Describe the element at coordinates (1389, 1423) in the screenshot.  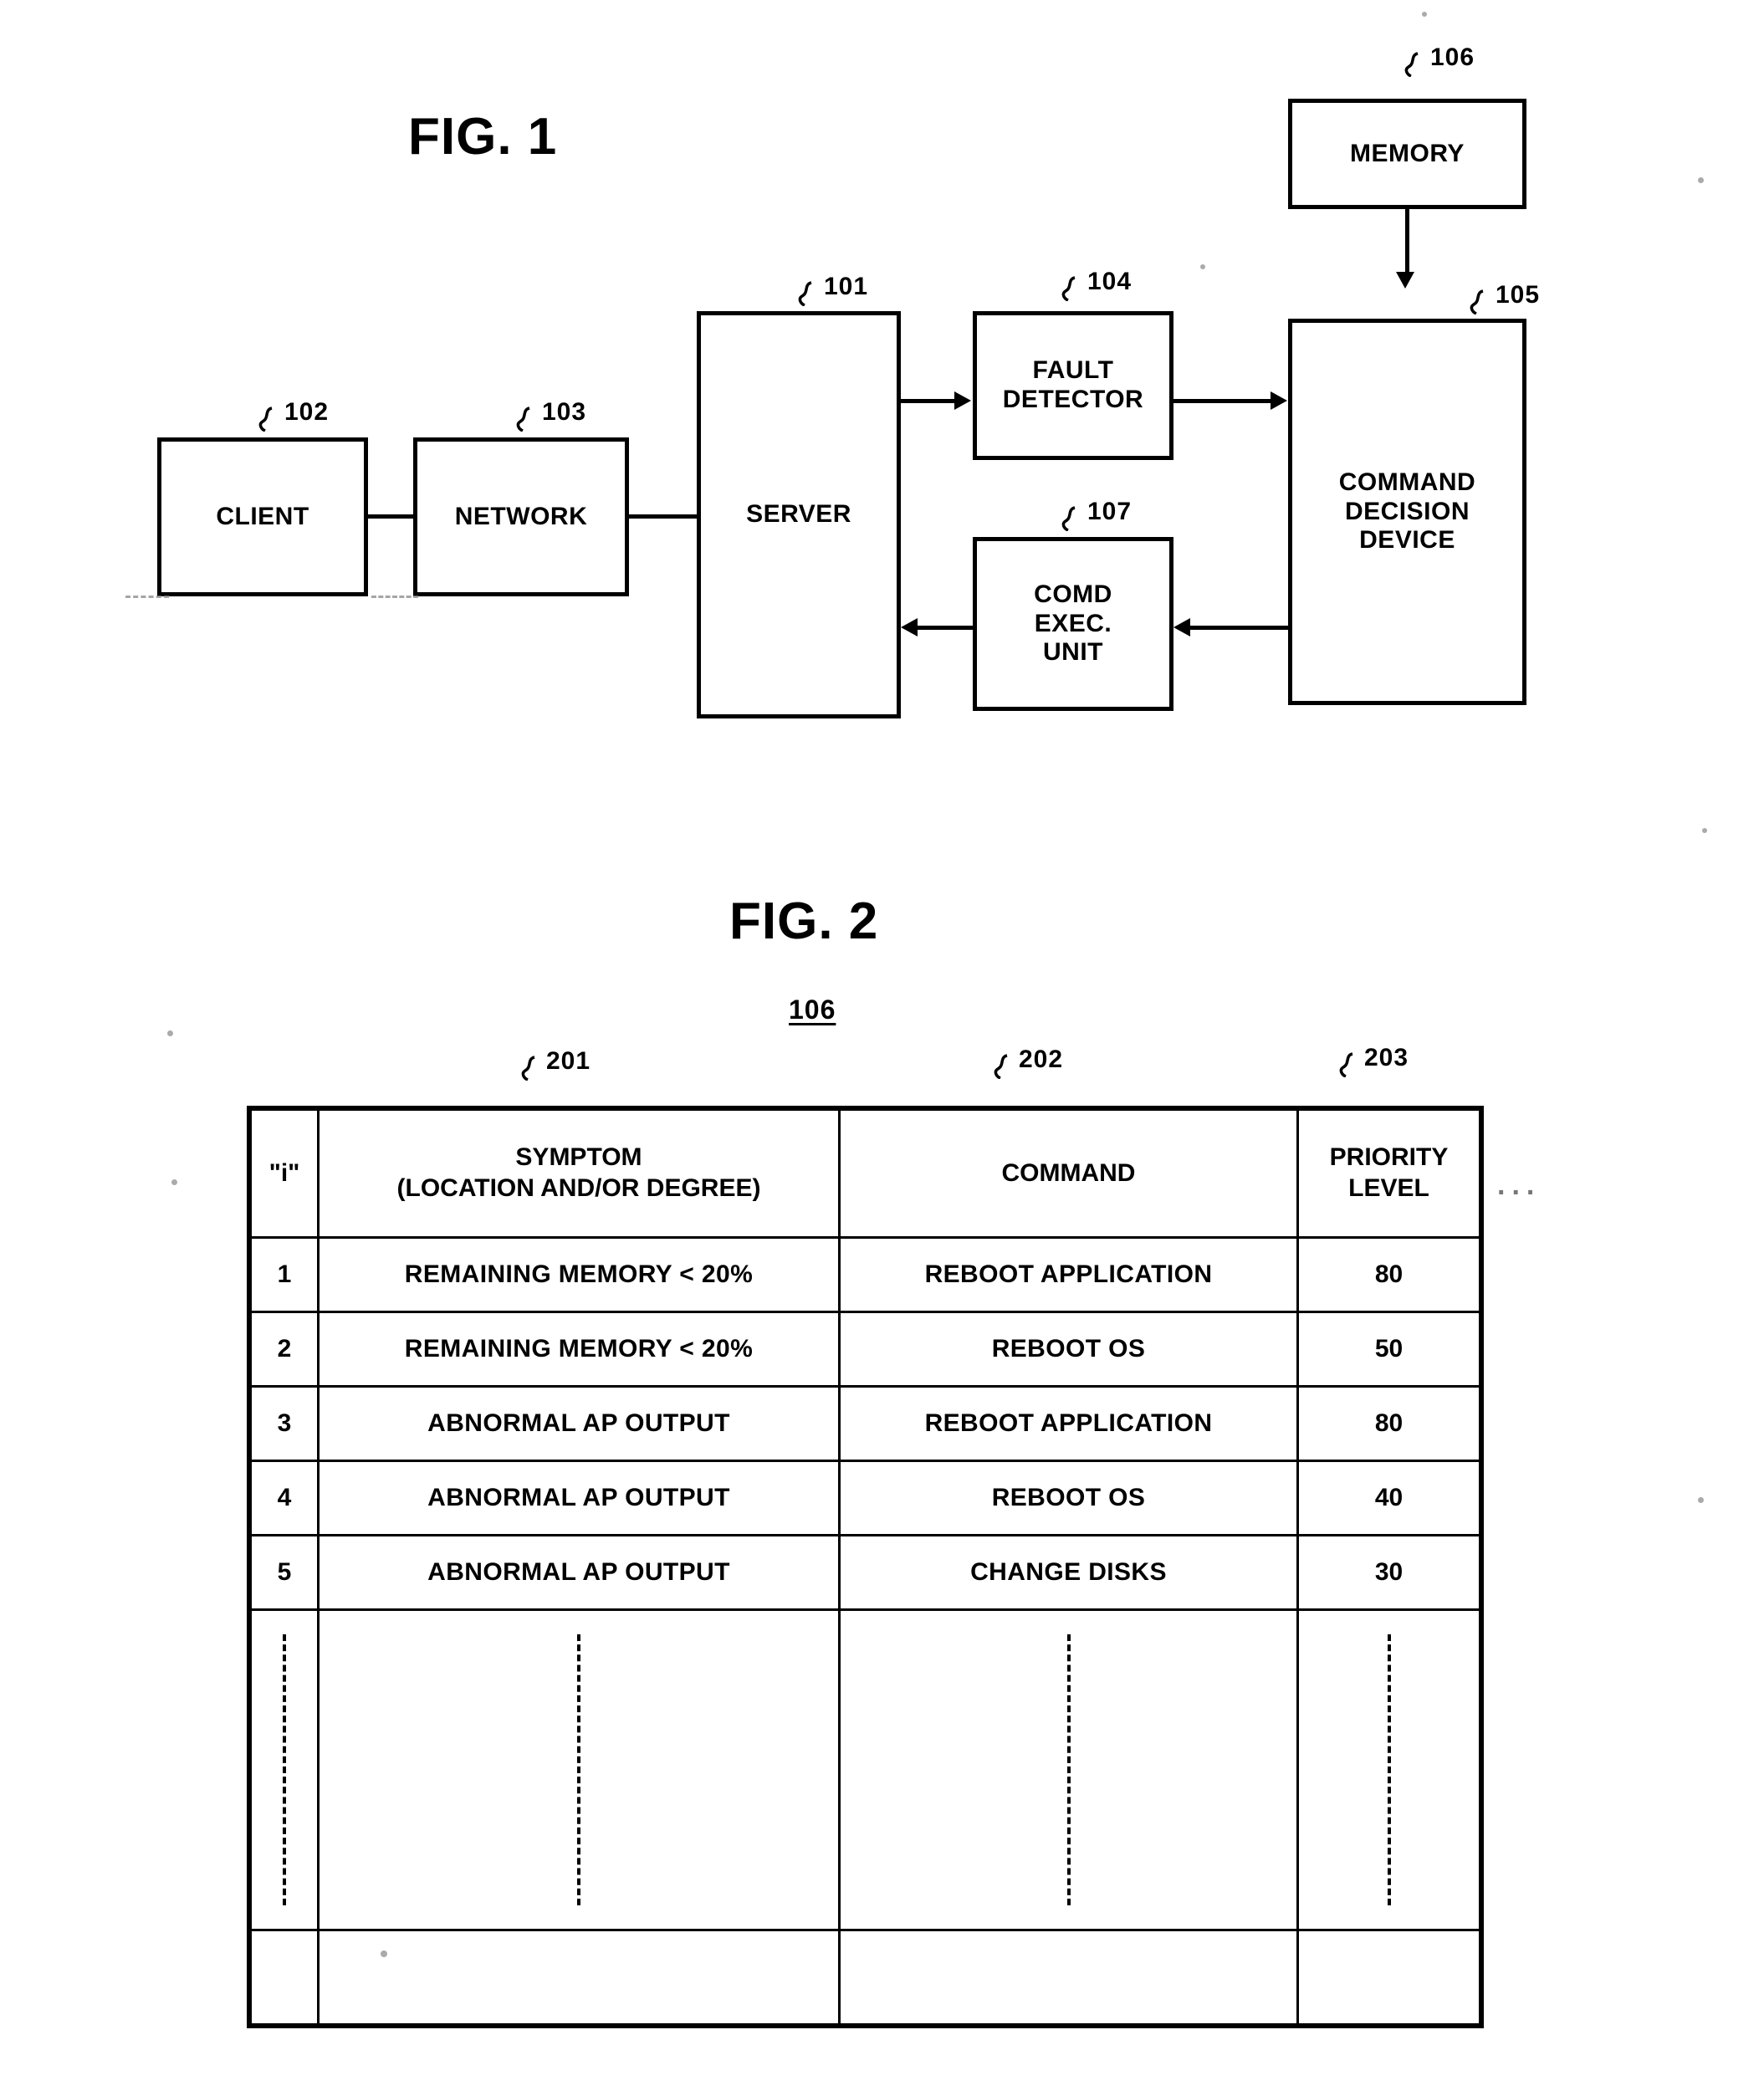
I see `cell-priority: 80` at that location.